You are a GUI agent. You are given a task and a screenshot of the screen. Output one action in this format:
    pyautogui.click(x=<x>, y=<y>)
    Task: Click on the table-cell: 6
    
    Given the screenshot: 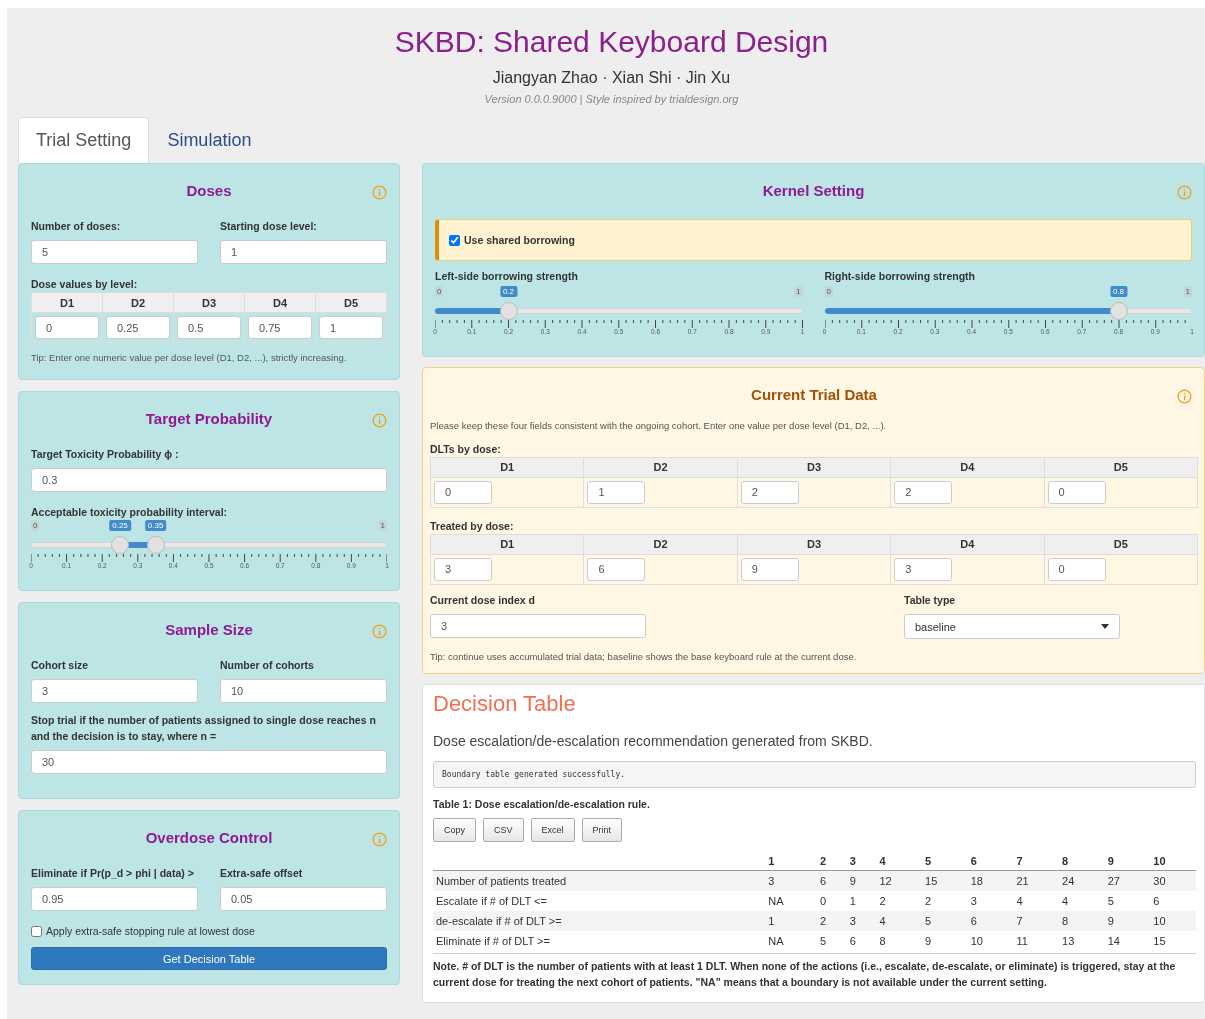 What is the action you would take?
    pyautogui.click(x=990, y=921)
    